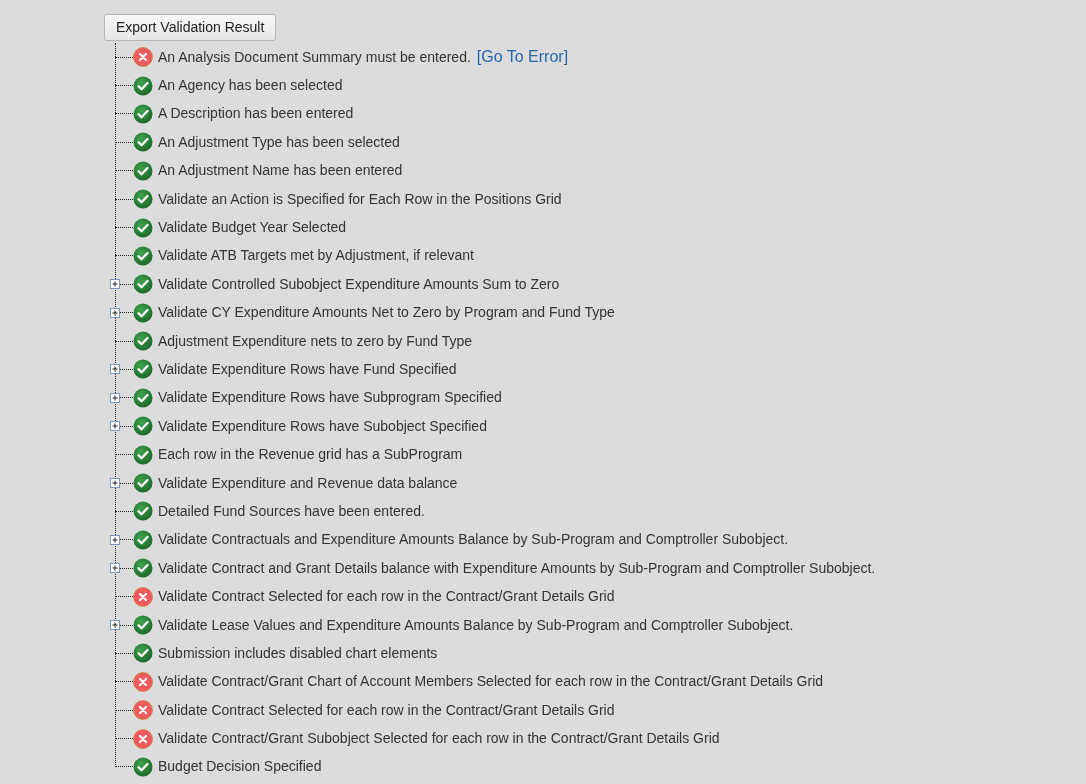  Describe the element at coordinates (291, 511) in the screenshot. I see `validation-message: Detailed Fund Sources have been entered.` at that location.